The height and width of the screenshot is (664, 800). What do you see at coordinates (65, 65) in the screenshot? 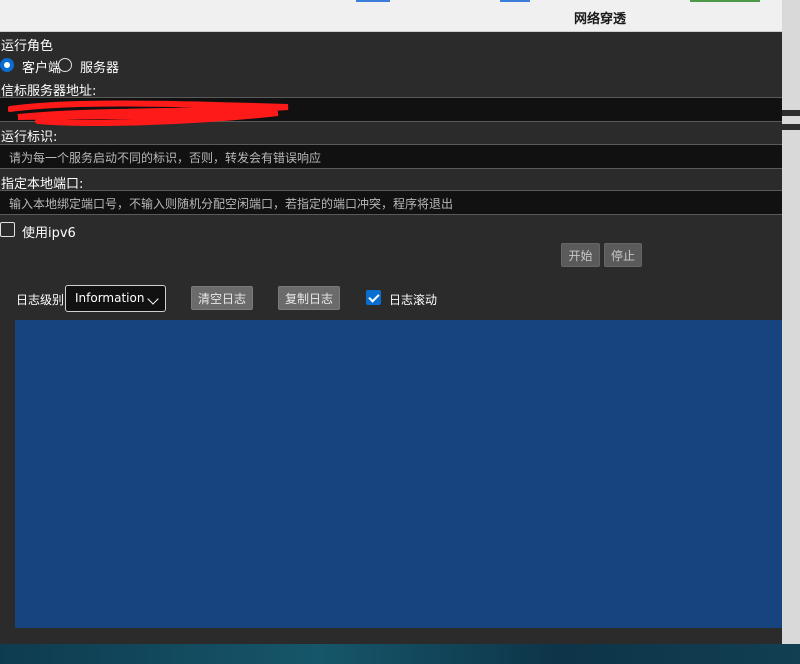
I see `server-radio` at bounding box center [65, 65].